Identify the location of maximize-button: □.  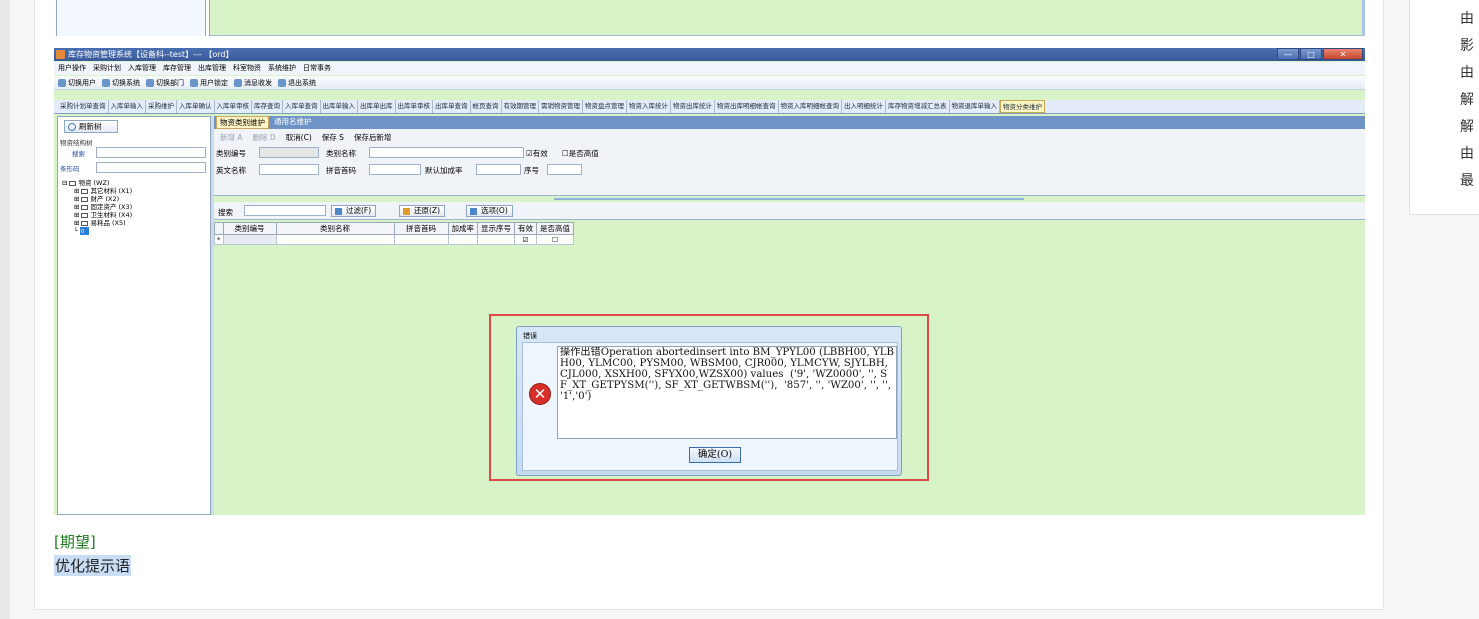
(1311, 54).